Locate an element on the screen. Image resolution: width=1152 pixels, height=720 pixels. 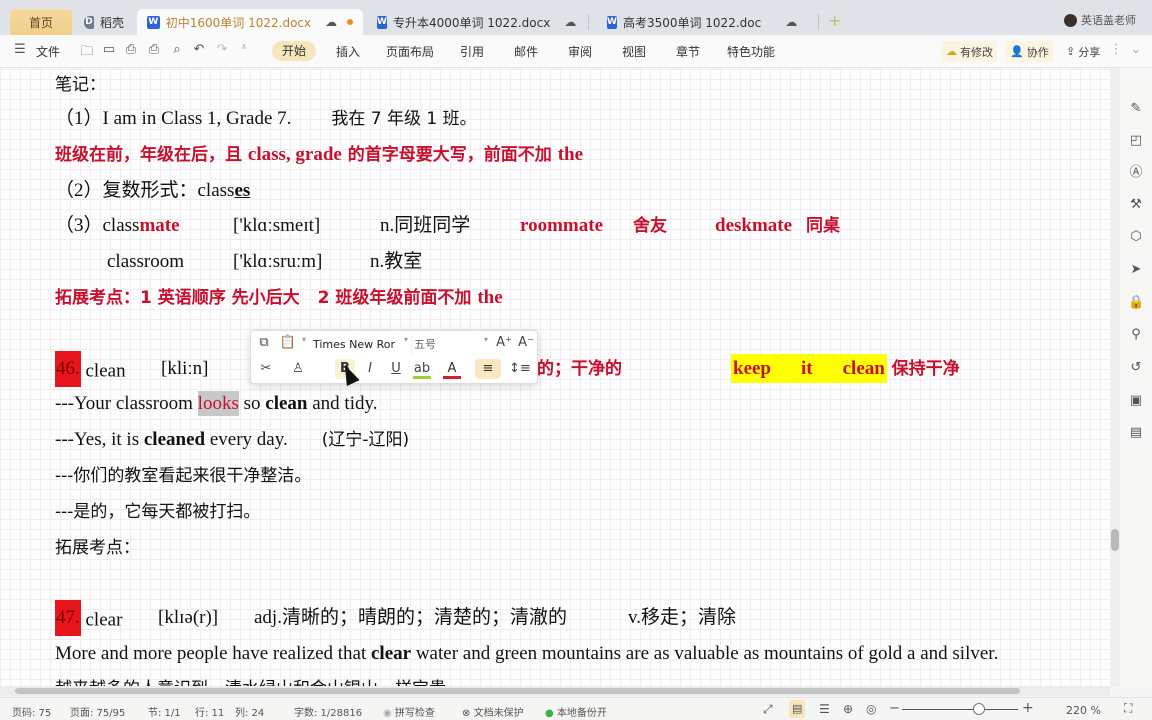
decrease-font-icon: A⁻ is located at coordinates (526, 342).